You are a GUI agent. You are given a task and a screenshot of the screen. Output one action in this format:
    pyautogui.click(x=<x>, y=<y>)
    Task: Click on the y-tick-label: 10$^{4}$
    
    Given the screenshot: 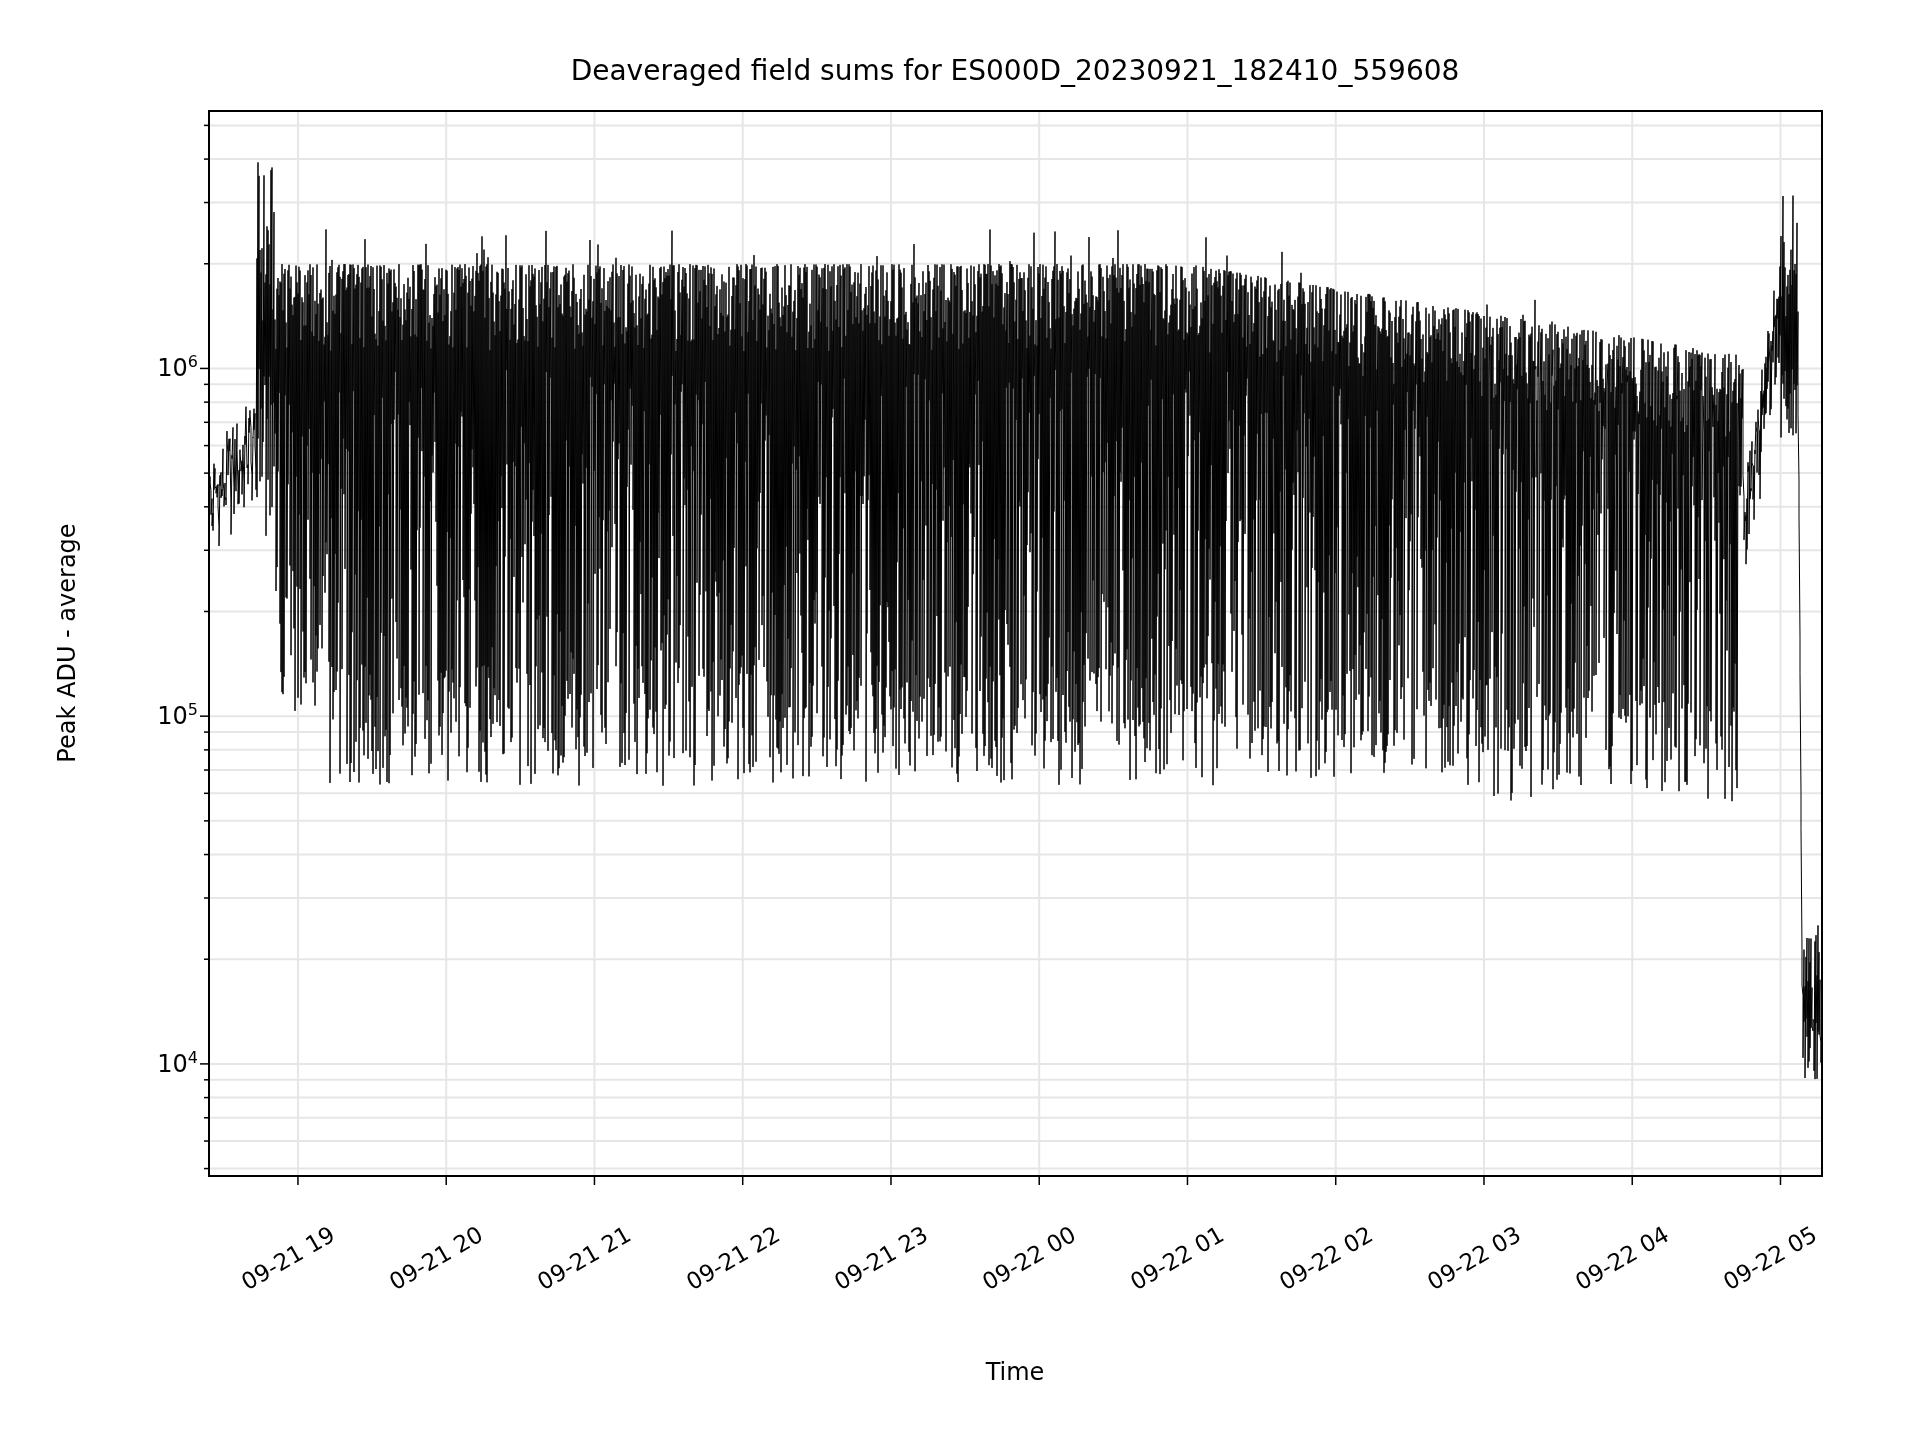 What is the action you would take?
    pyautogui.click(x=177, y=1062)
    